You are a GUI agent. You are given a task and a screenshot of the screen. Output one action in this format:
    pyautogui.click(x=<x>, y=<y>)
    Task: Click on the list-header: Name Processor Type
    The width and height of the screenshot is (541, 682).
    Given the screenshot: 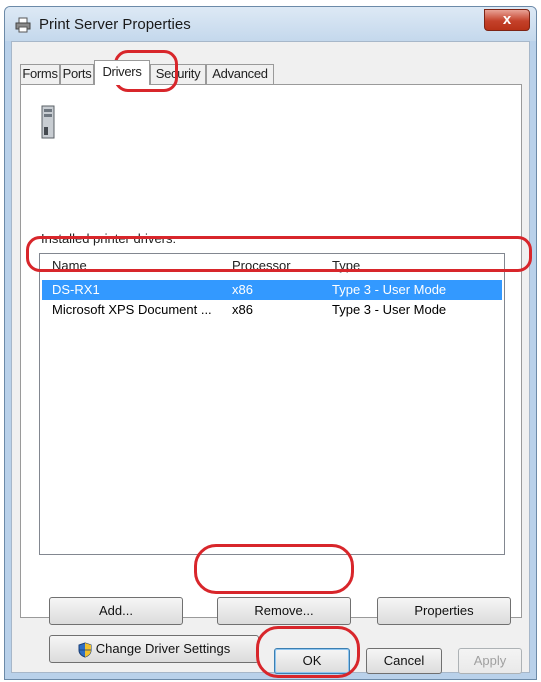 What is the action you would take?
    pyautogui.click(x=272, y=265)
    